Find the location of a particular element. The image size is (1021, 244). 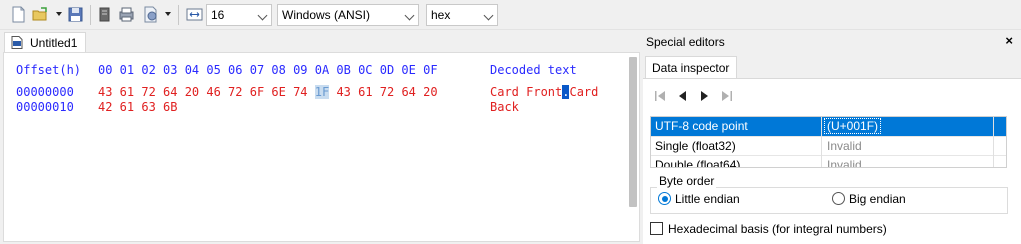

text-after-caret: Card is located at coordinates (583, 92).